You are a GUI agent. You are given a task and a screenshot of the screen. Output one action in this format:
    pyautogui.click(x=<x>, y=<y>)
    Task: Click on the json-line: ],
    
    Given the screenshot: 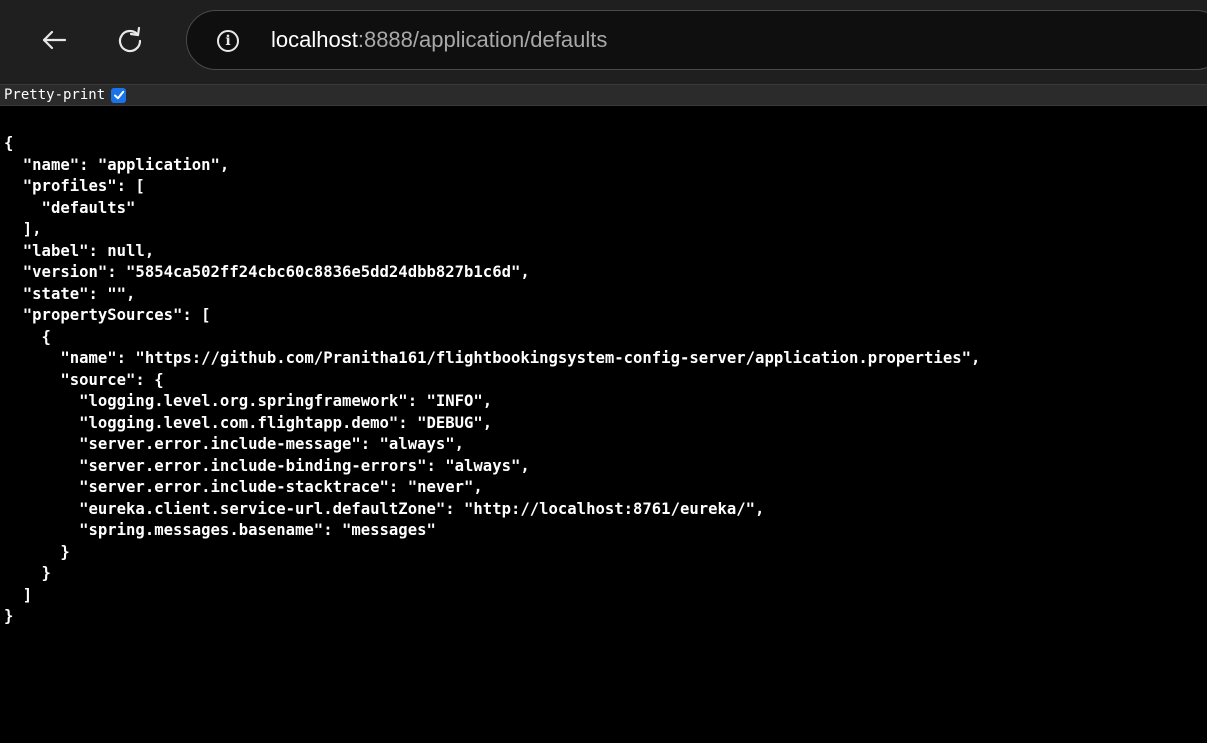 What is the action you would take?
    pyautogui.click(x=23, y=229)
    